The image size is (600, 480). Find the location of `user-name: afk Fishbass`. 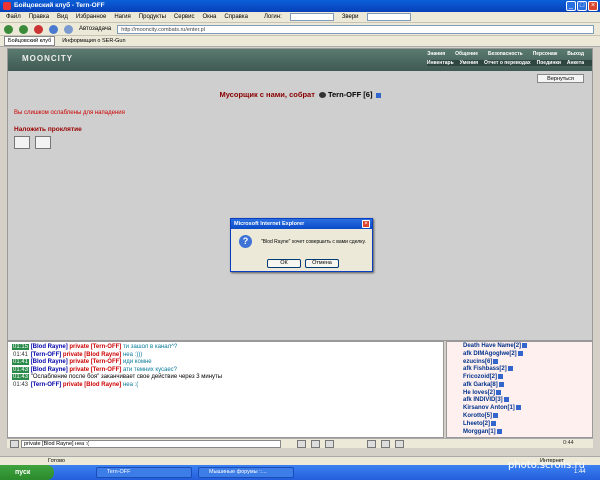

user-name: afk Fishbass is located at coordinates (481, 369).